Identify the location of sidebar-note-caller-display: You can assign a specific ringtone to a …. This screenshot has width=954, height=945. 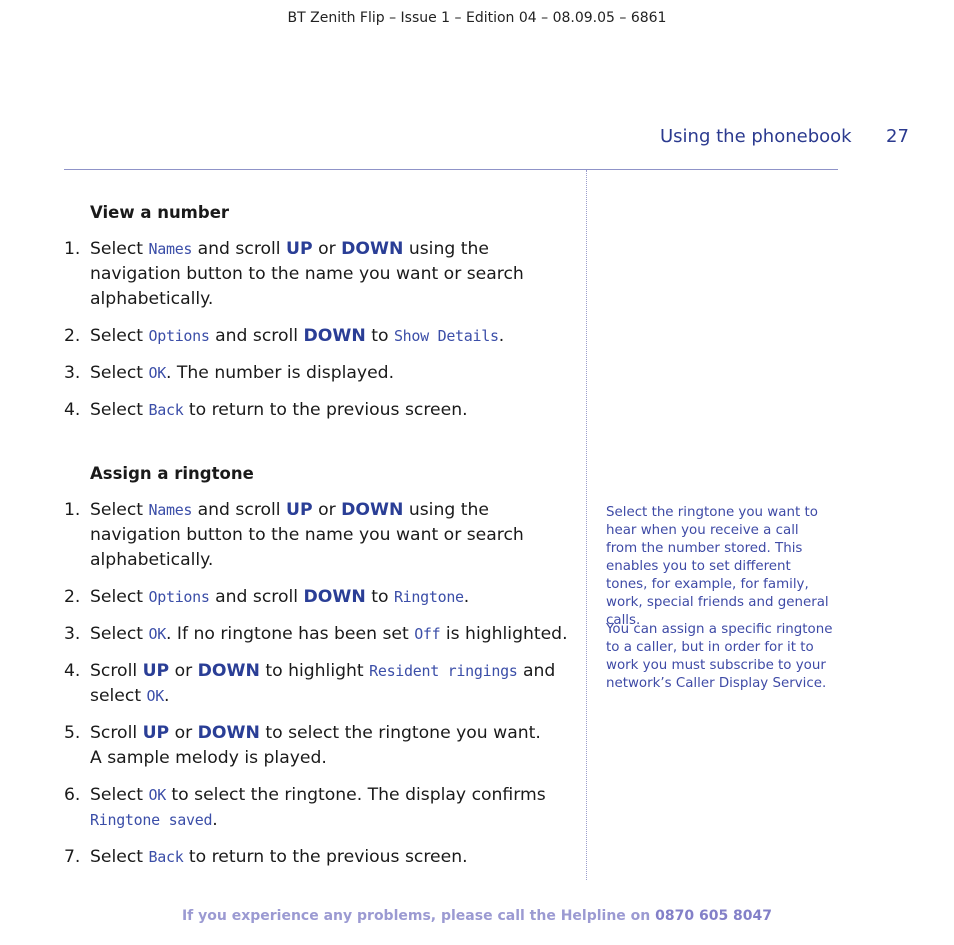
(720, 657).